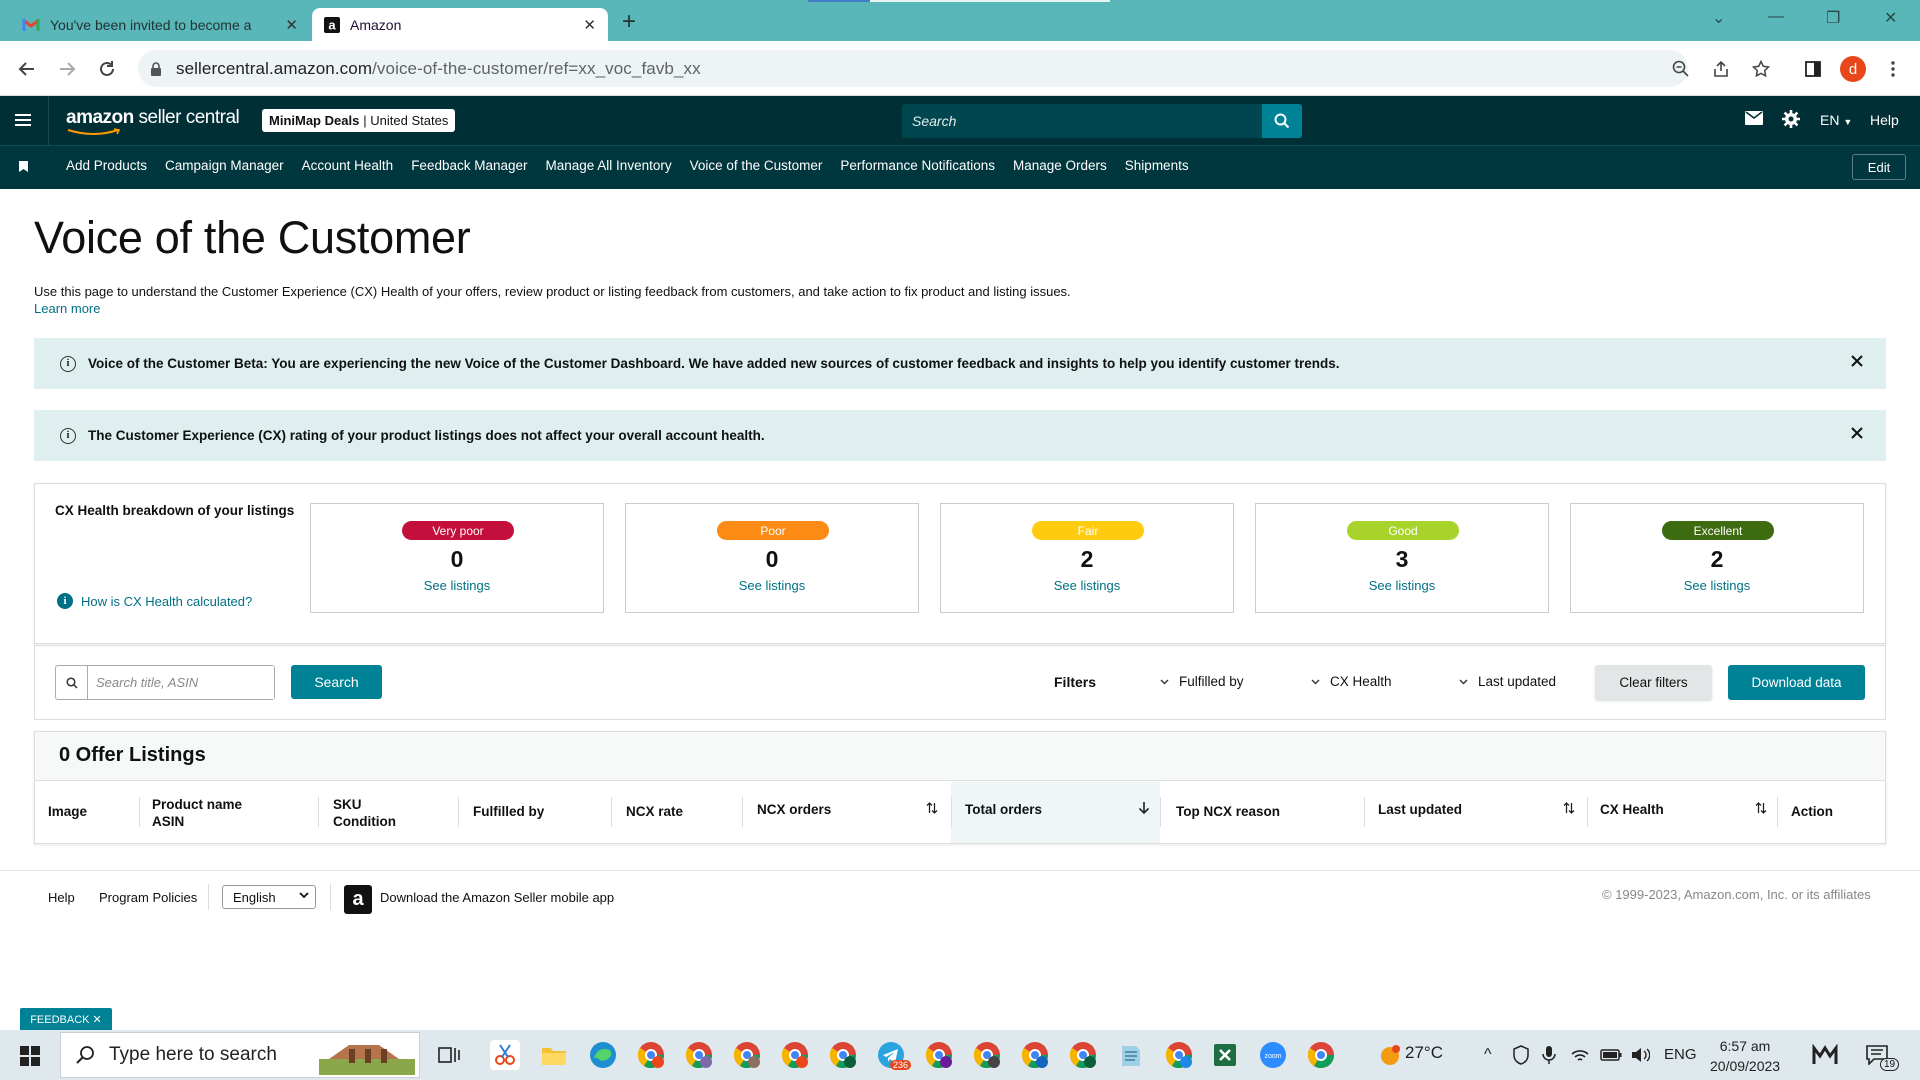 The image size is (1920, 1080). What do you see at coordinates (1202, 681) in the screenshot?
I see `fulfilled-by-filter: Fulfilled by` at bounding box center [1202, 681].